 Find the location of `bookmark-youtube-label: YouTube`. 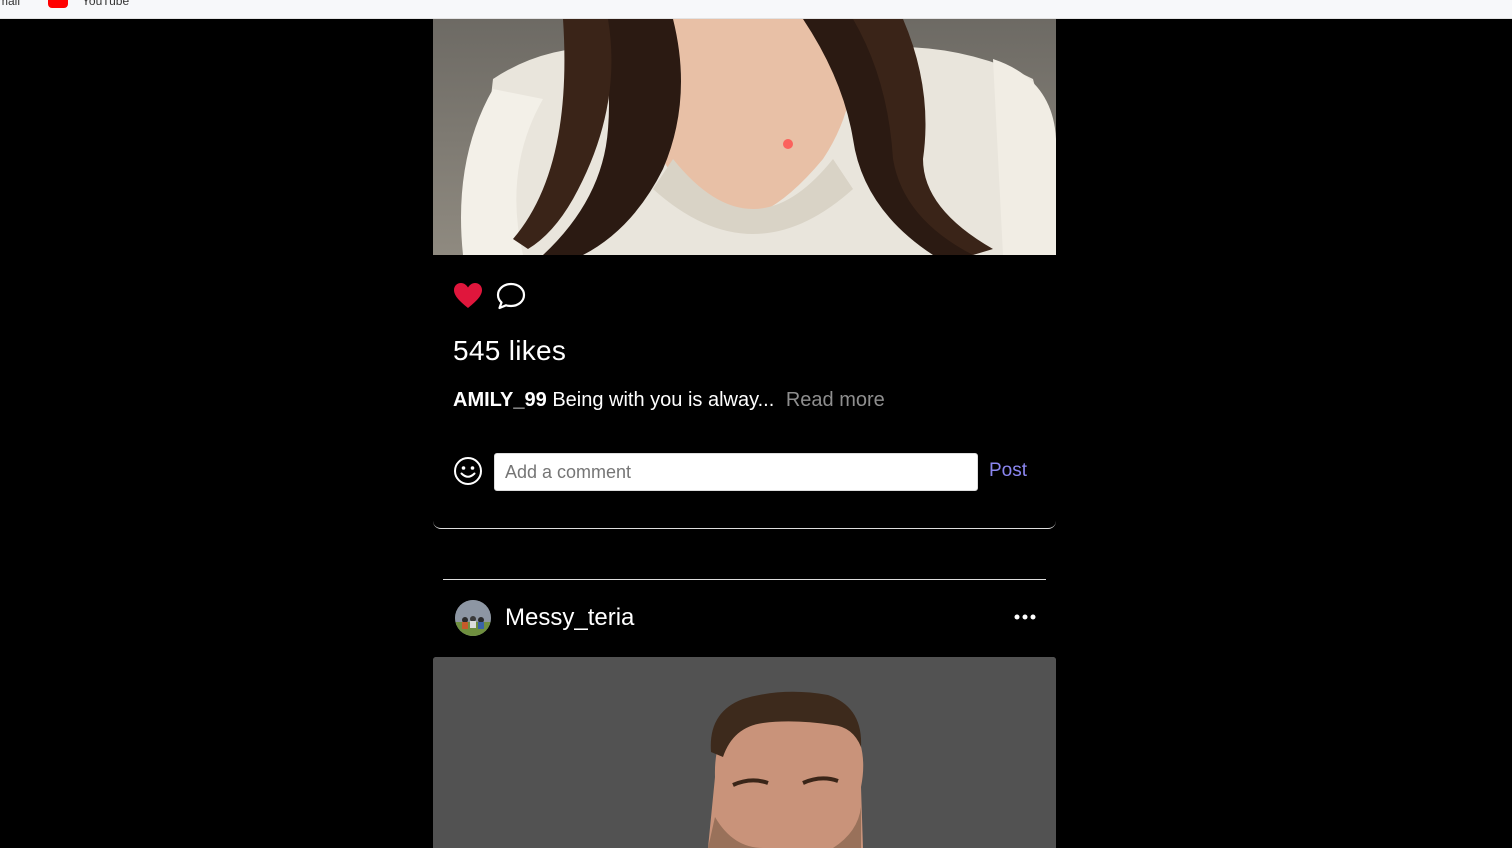

bookmark-youtube-label: YouTube is located at coordinates (106, 4).